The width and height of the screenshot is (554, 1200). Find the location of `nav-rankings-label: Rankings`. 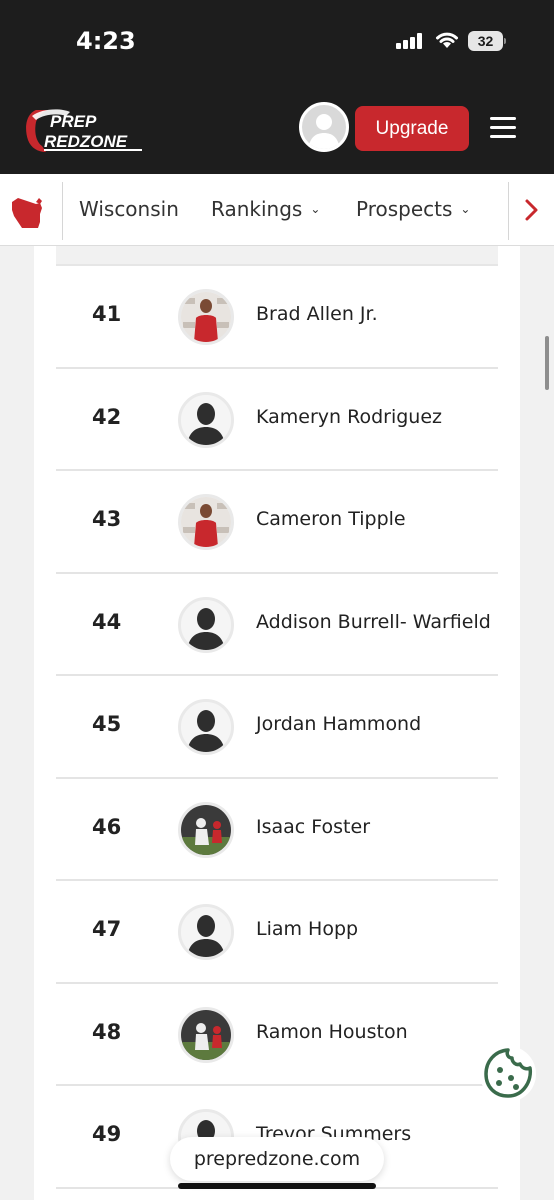

nav-rankings-label: Rankings is located at coordinates (257, 209).